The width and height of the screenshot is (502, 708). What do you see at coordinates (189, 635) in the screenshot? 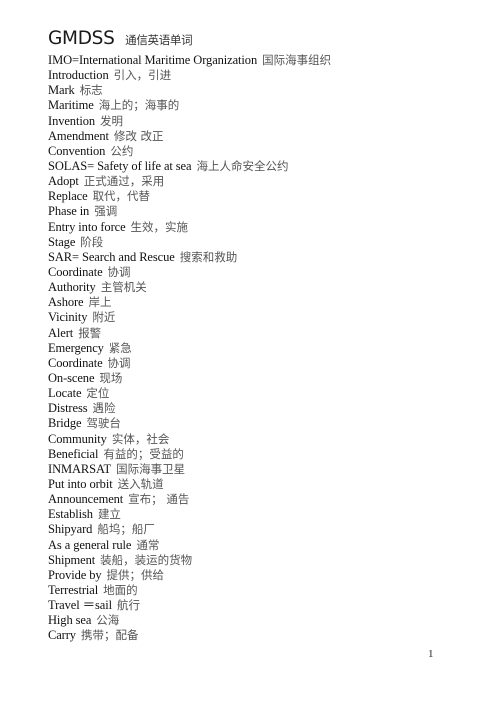
I see `vocab-entry: Carry 携带；配备` at bounding box center [189, 635].